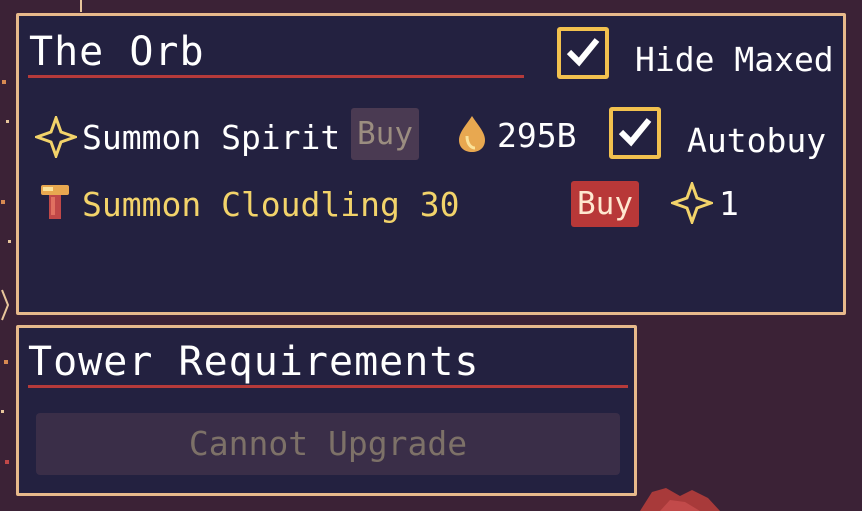 The image size is (862, 511). Describe the element at coordinates (680, 499) in the screenshot. I see `background-rocks` at that location.